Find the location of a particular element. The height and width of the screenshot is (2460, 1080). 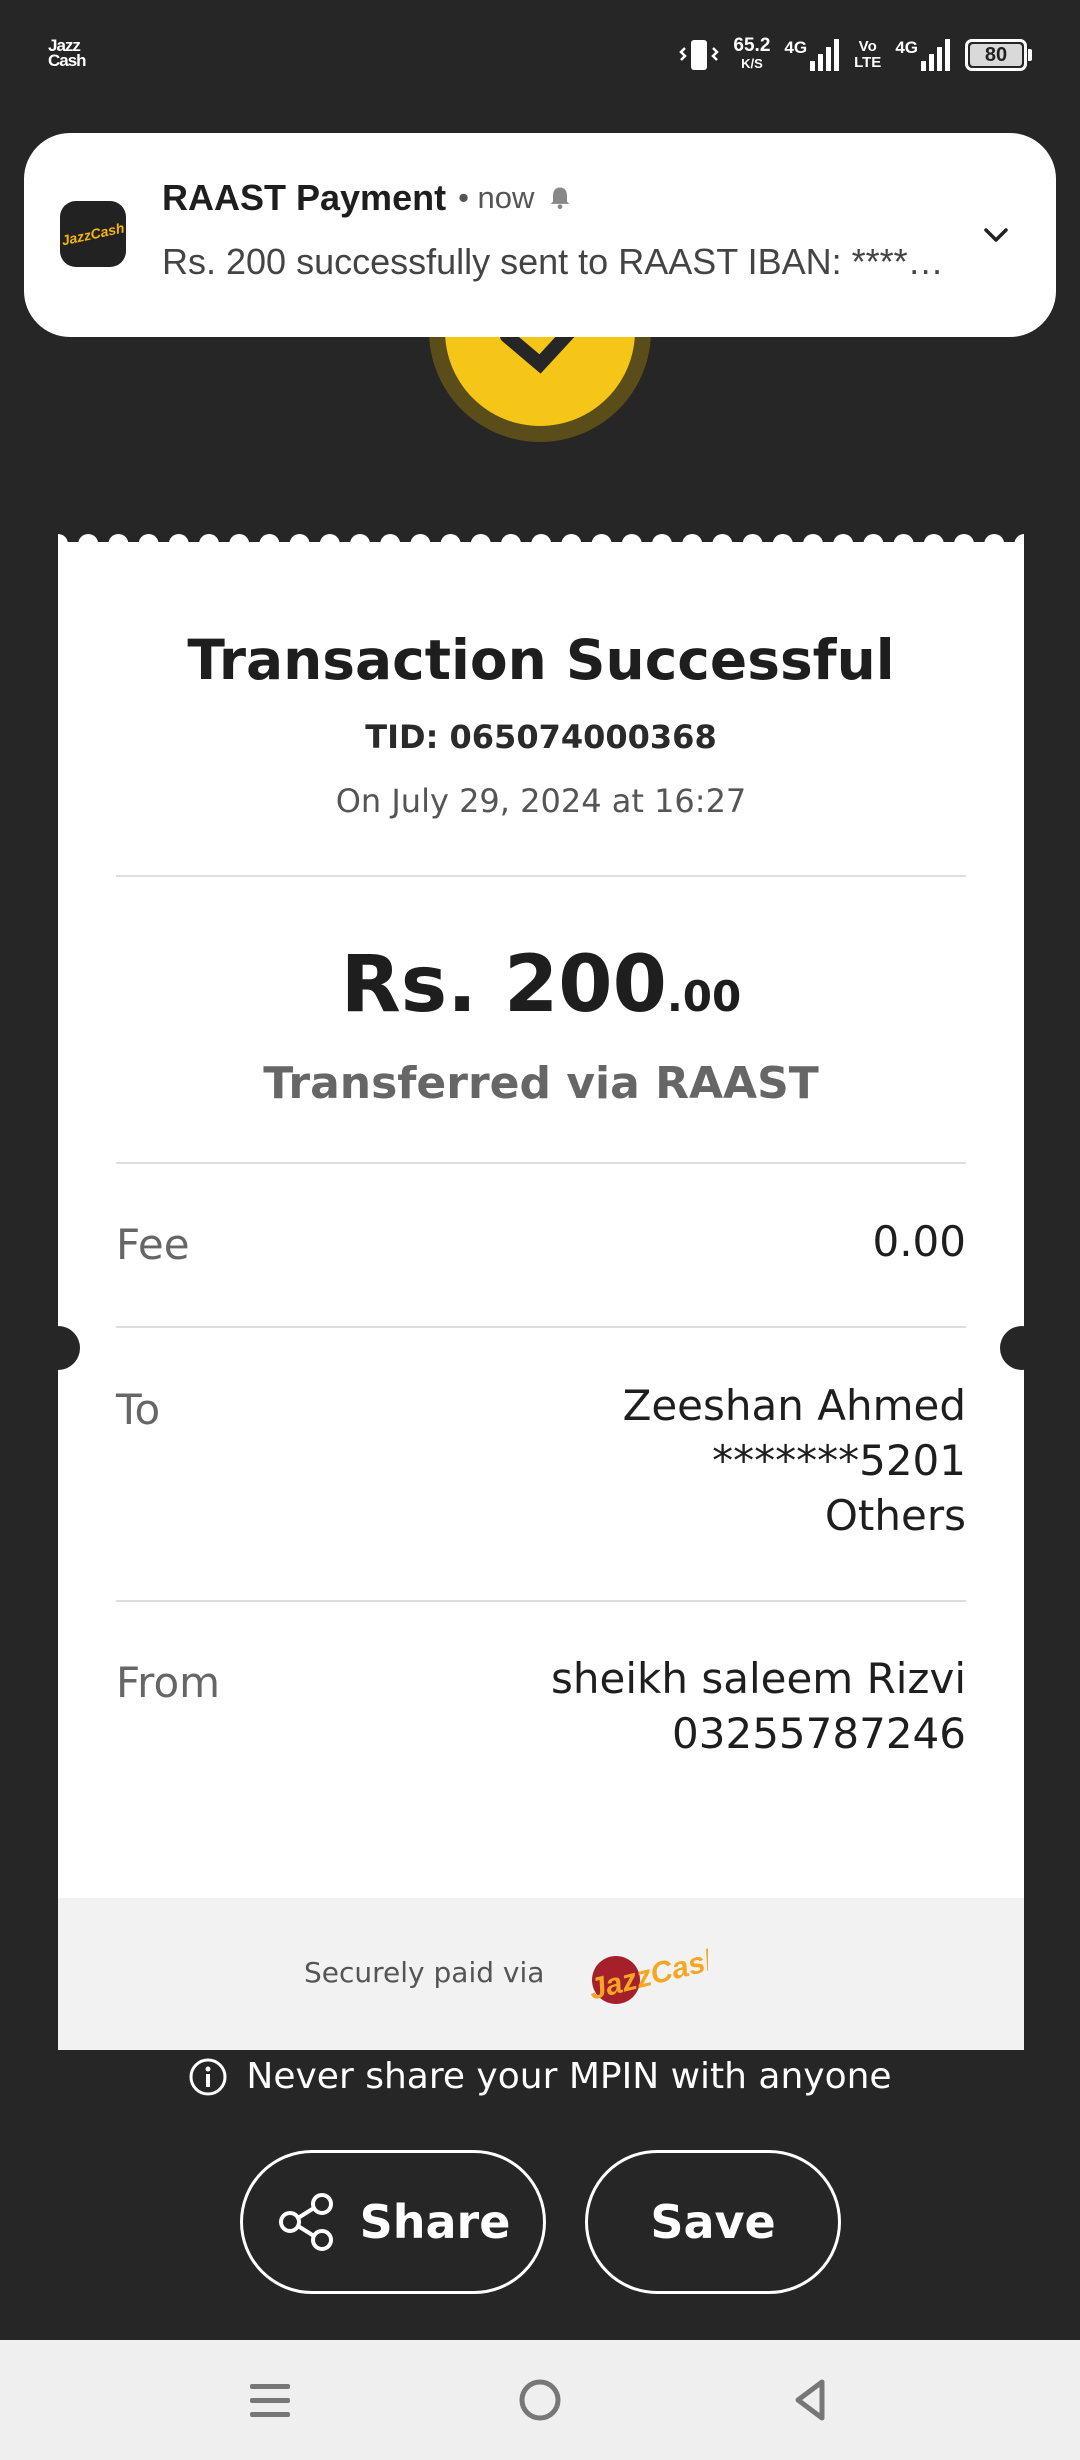

to-label: To is located at coordinates (138, 1409).